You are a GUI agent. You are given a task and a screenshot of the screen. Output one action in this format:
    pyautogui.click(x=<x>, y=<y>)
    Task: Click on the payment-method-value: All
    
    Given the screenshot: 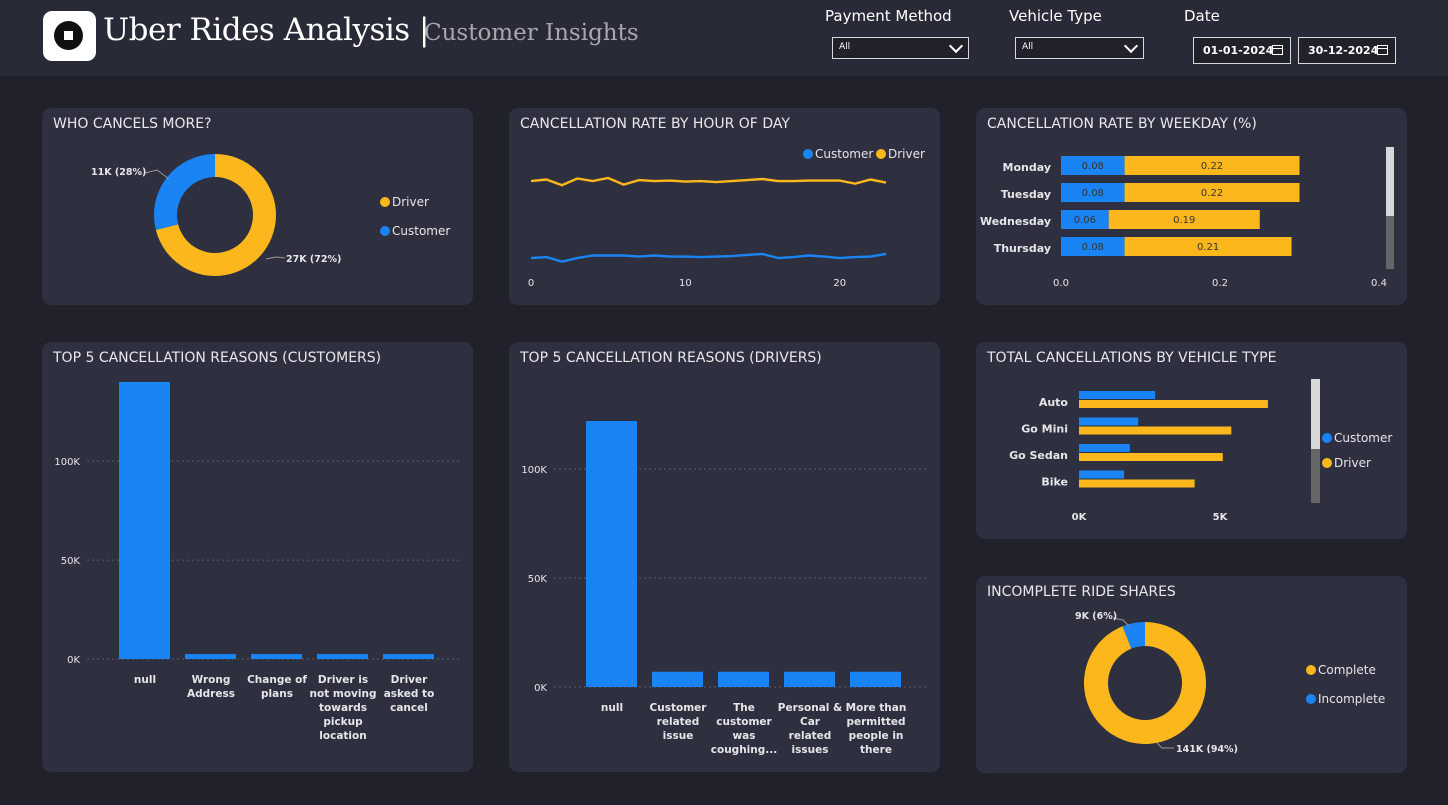 What is the action you would take?
    pyautogui.click(x=845, y=47)
    